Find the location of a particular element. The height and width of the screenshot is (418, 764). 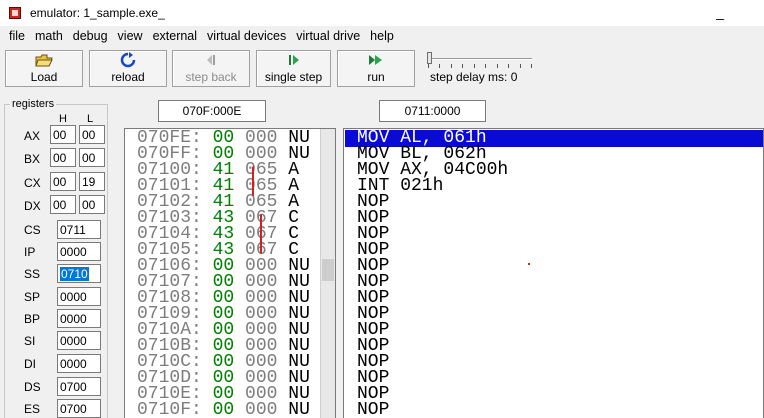

menu-file: file is located at coordinates (17, 36).